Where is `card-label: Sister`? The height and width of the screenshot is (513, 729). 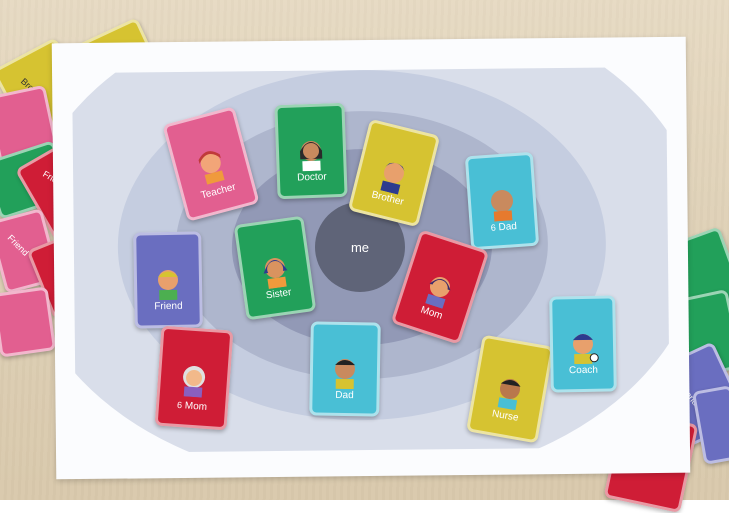 card-label: Sister is located at coordinates (279, 294).